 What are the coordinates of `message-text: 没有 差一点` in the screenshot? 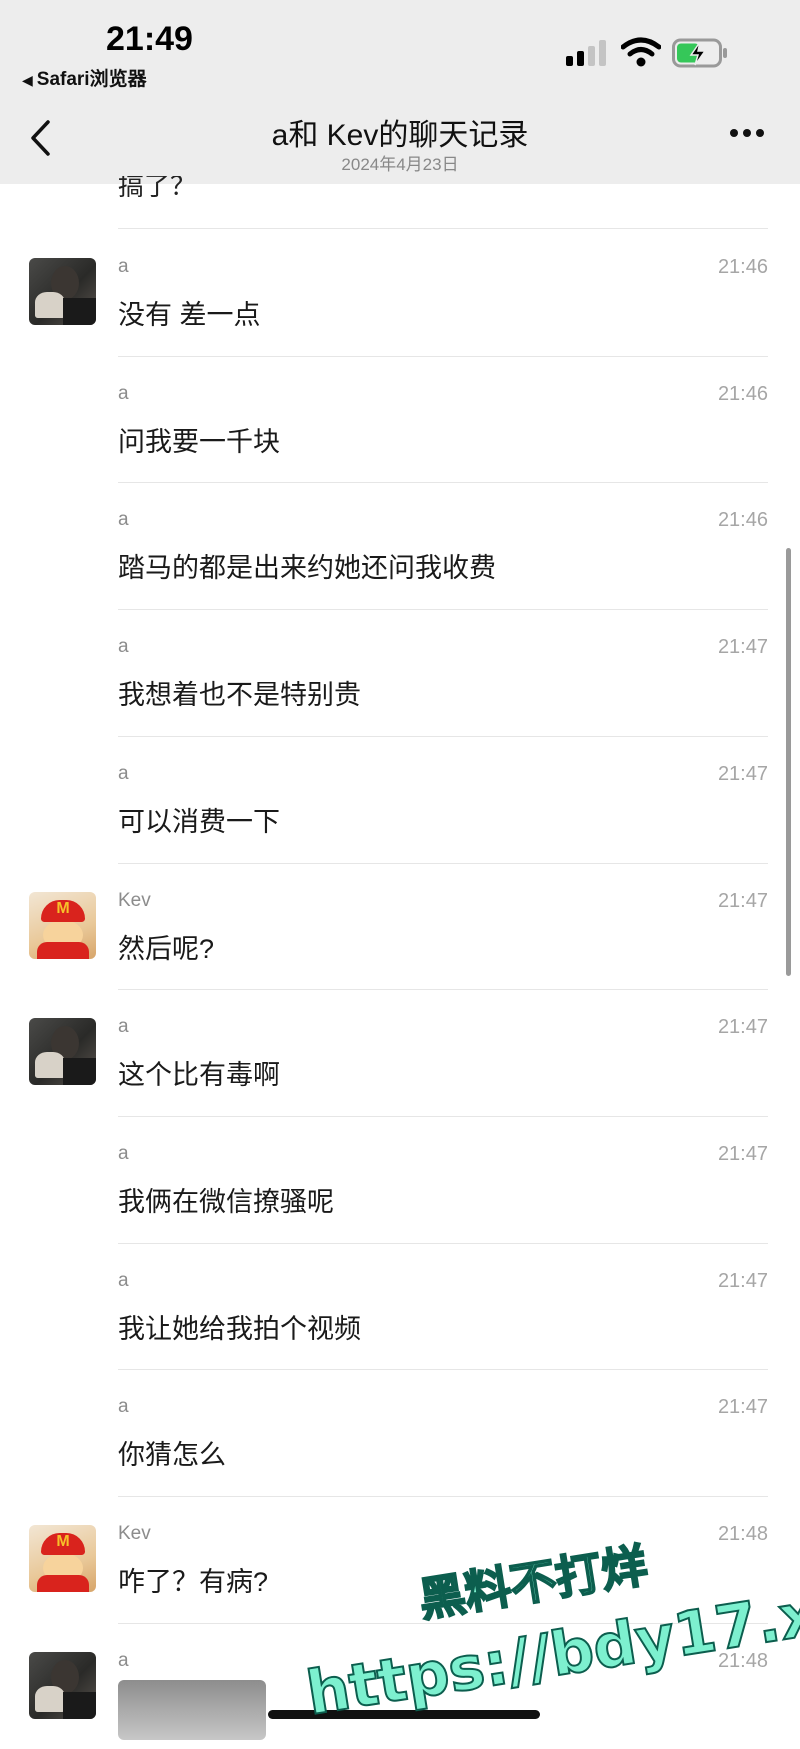 It's located at (189, 315).